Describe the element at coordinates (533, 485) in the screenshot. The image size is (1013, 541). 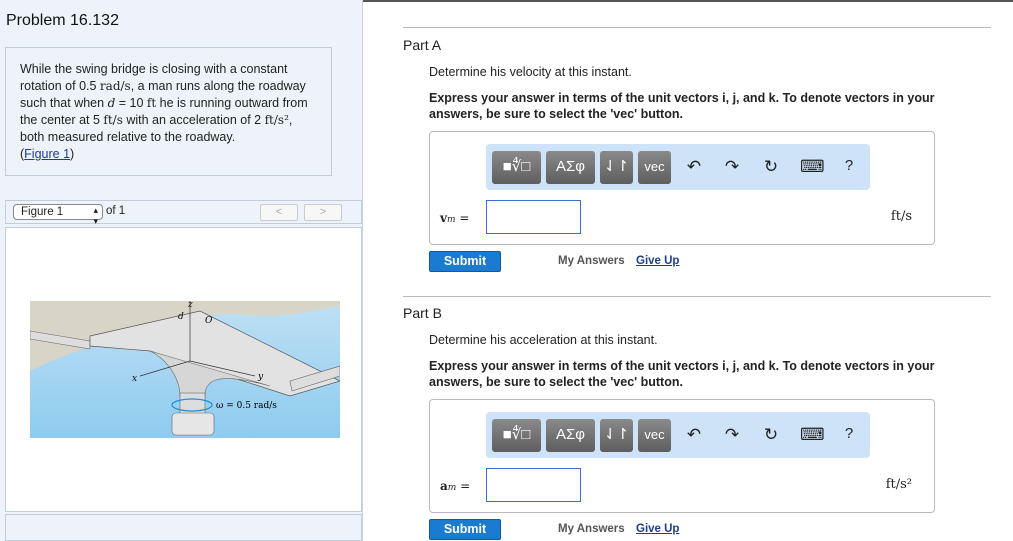
I see `acceleration-input` at that location.